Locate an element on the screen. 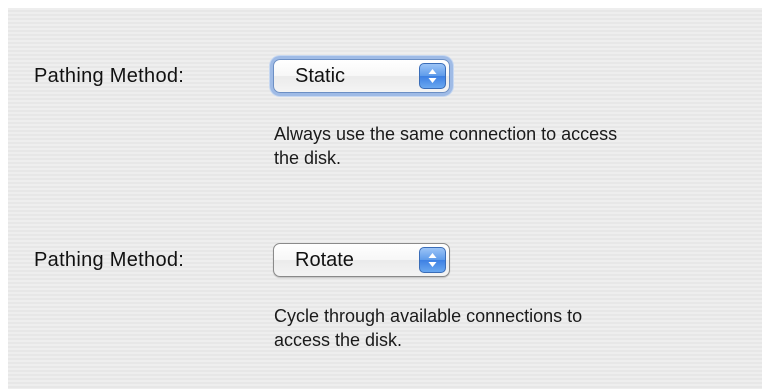 This screenshot has height=389, width=762. description-line: Always use the same connection to access is located at coordinates (446, 134).